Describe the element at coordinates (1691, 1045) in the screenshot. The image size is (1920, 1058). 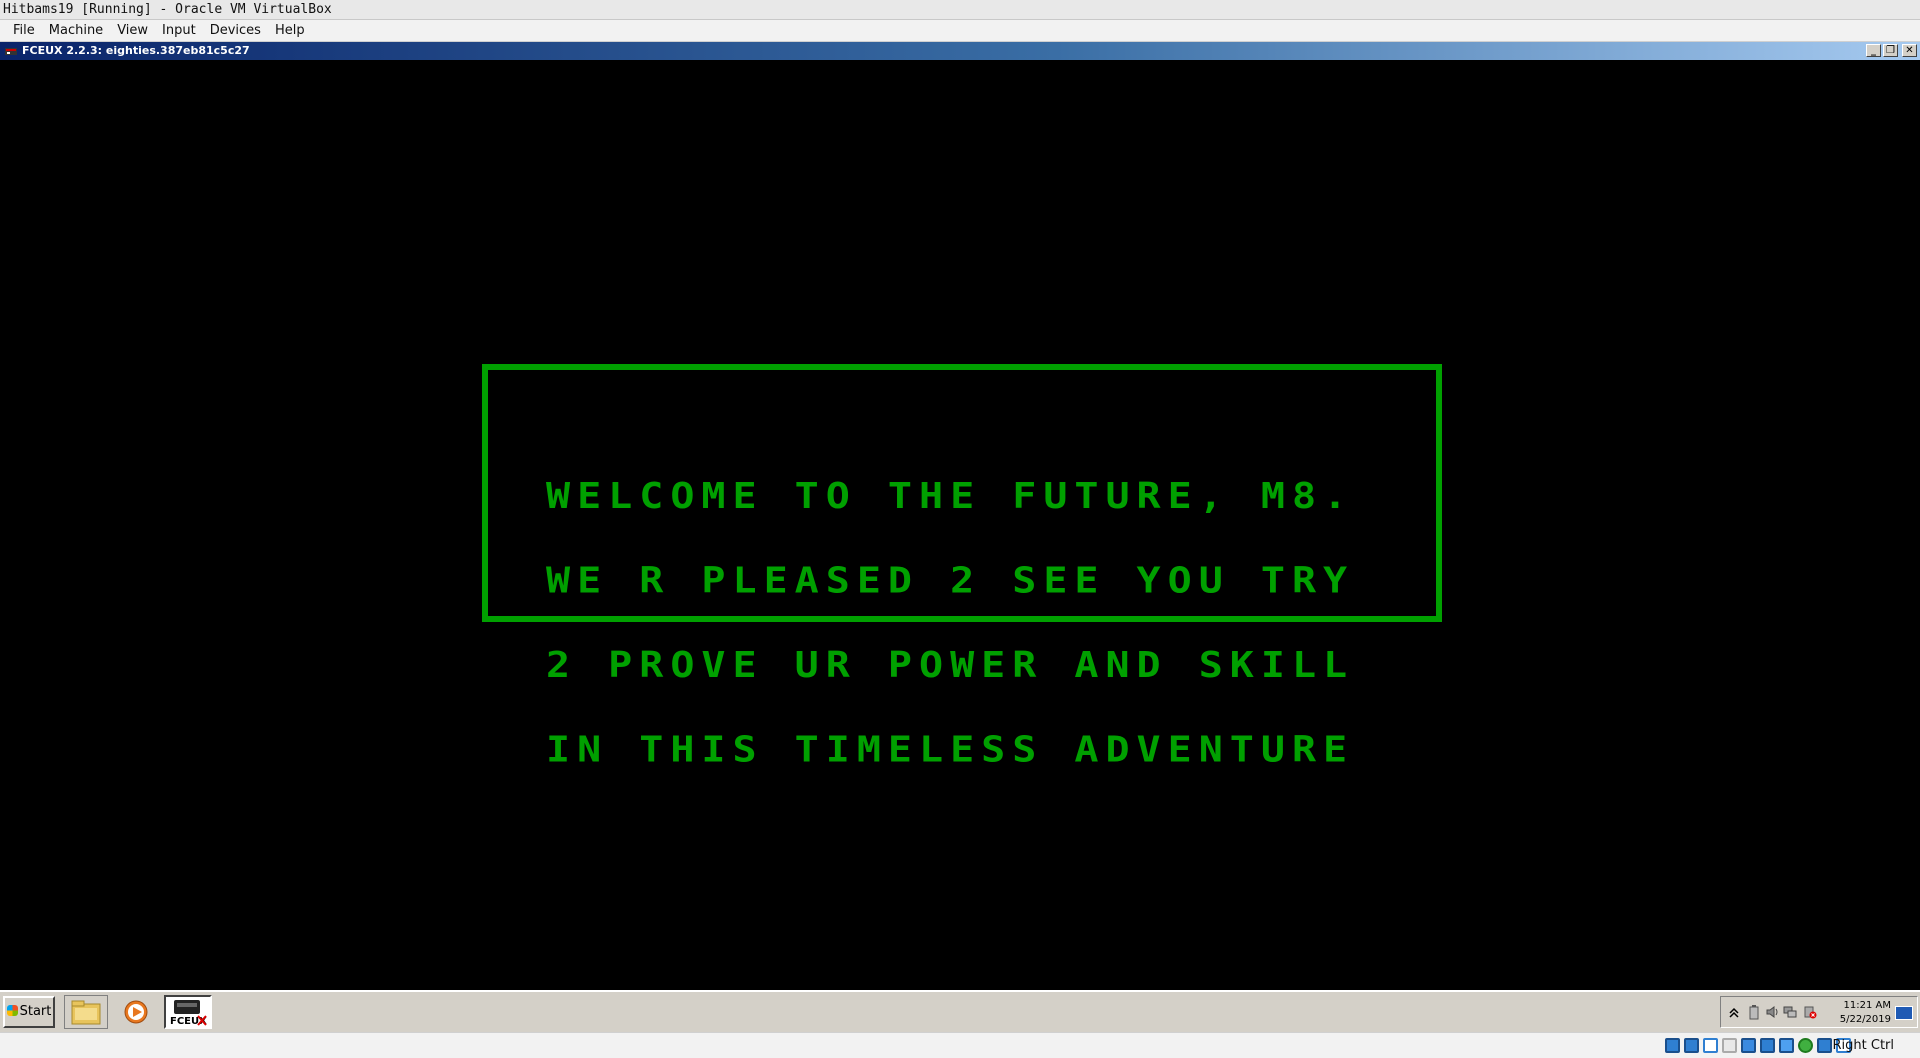
I see `optical-drive-icon` at that location.